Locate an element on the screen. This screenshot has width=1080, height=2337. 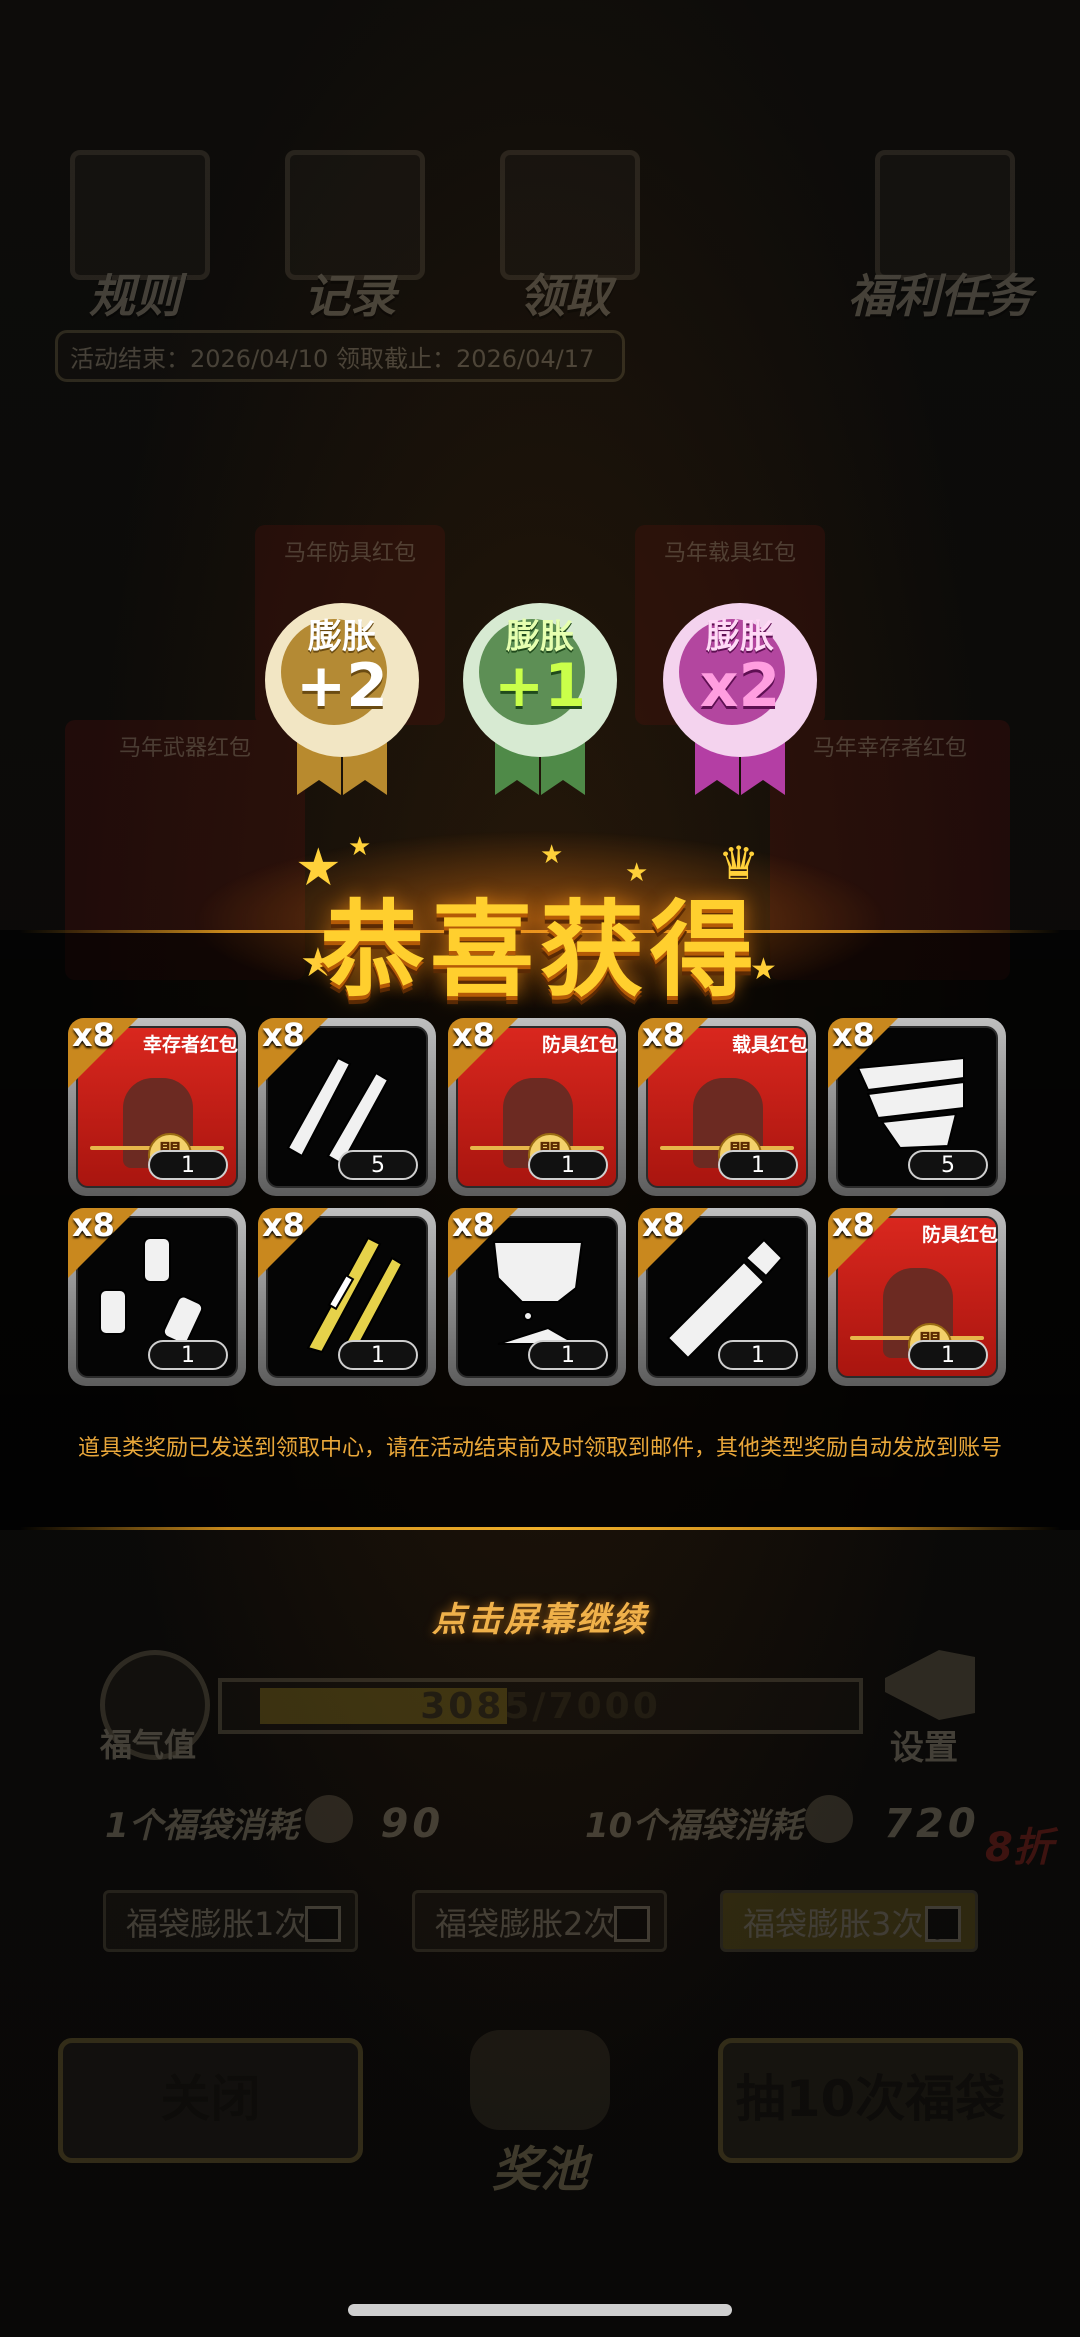
fuqi-label: 福气值 is located at coordinates (148, 1745).